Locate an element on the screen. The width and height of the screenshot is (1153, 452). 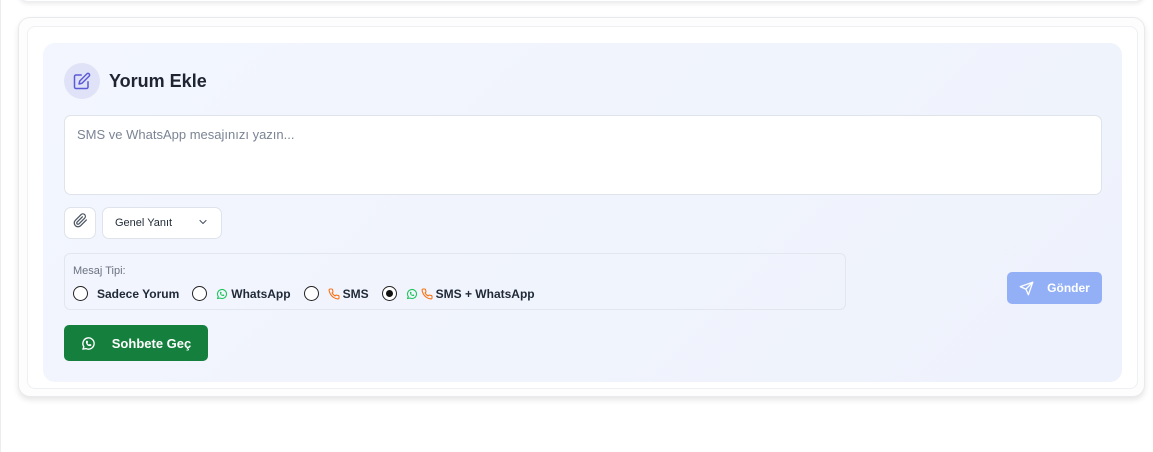
paperclip-icon is located at coordinates (80, 223).